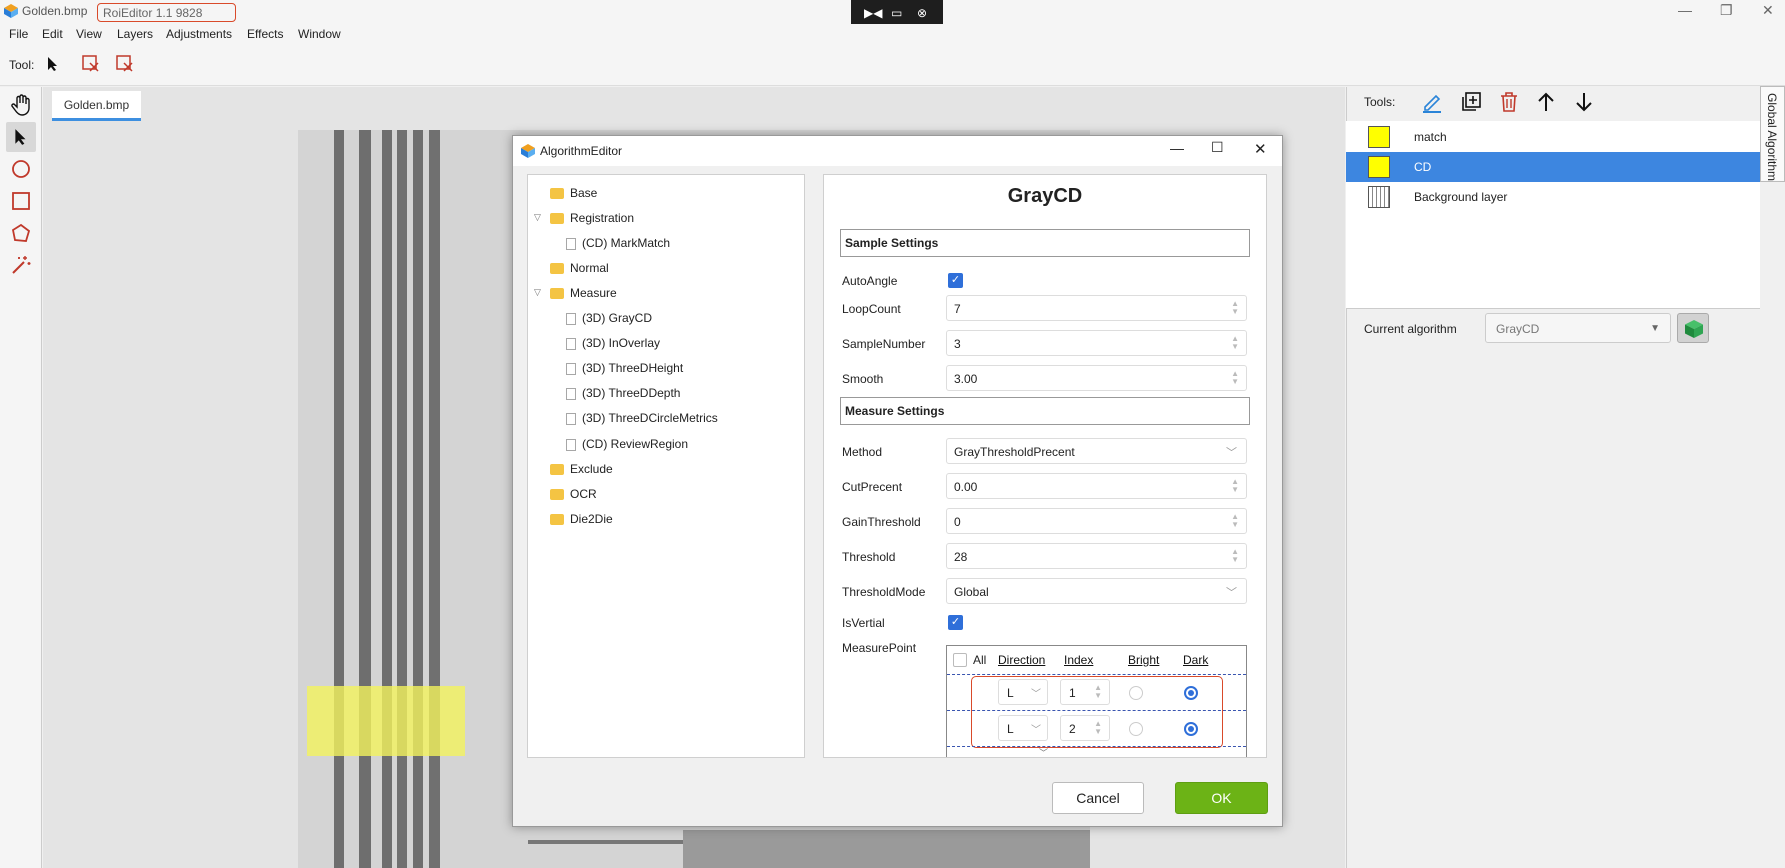  Describe the element at coordinates (528, 151) in the screenshot. I see `app-logo-icon` at that location.